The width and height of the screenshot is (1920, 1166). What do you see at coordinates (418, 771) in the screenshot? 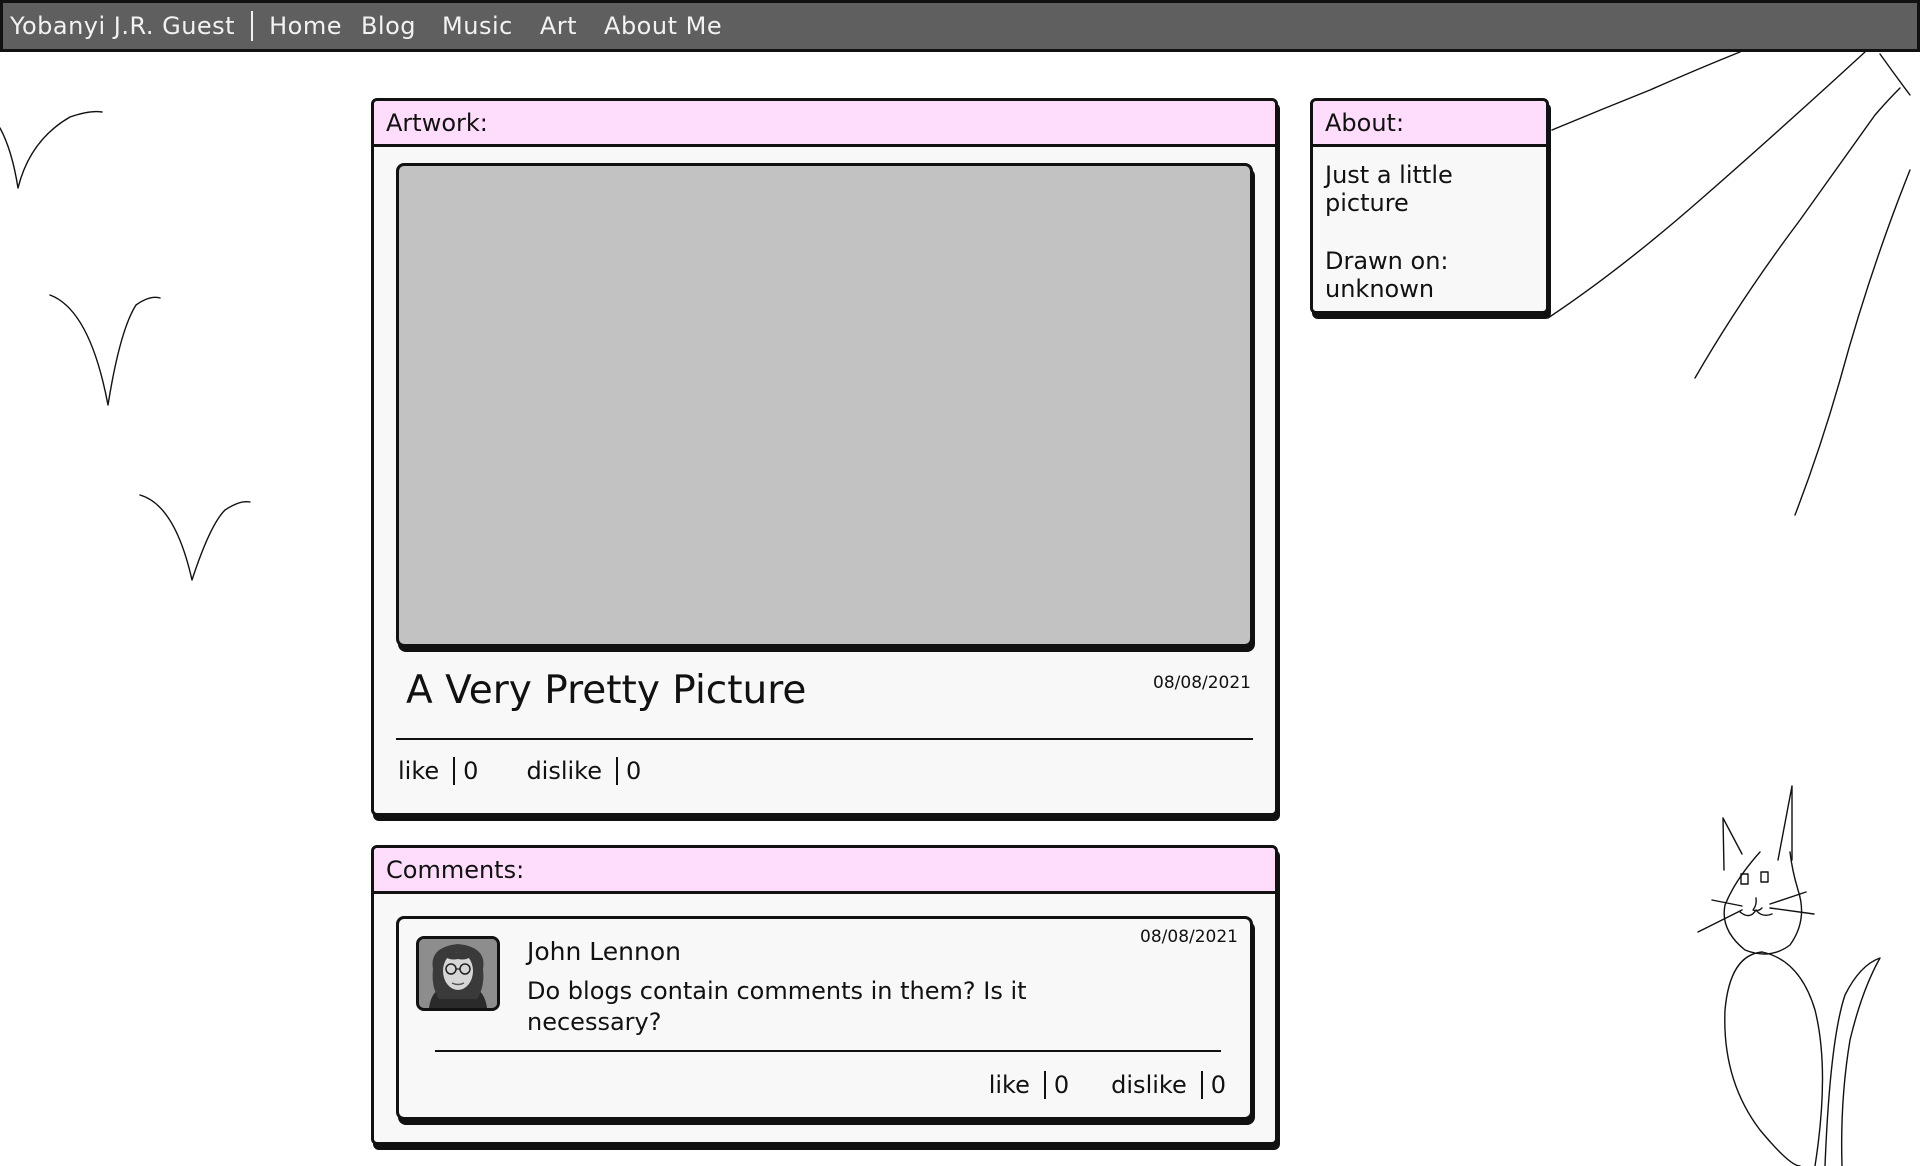
I see `artwork-like-button: like` at bounding box center [418, 771].